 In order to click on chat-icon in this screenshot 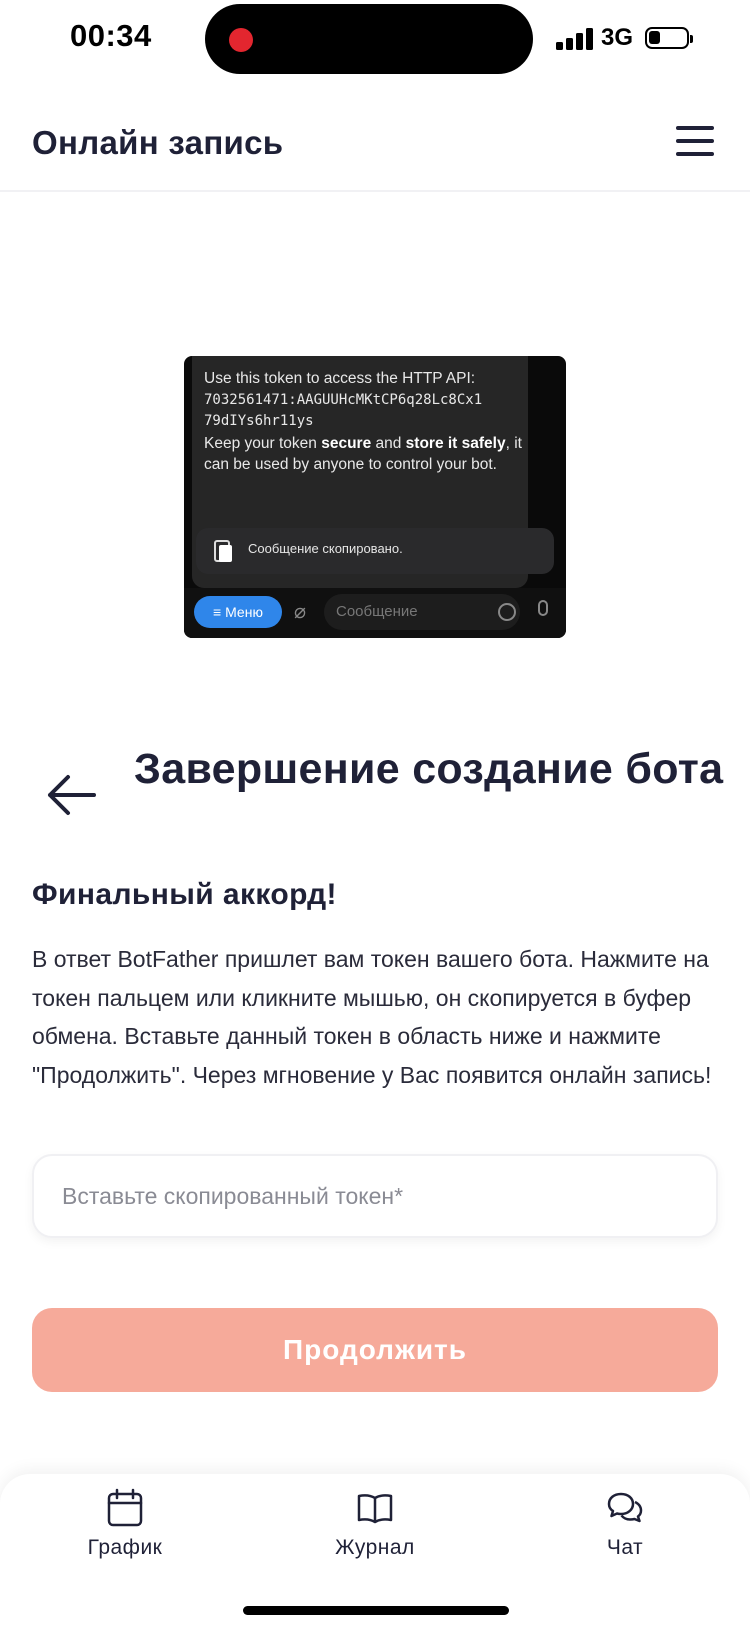, I will do `click(625, 1507)`.